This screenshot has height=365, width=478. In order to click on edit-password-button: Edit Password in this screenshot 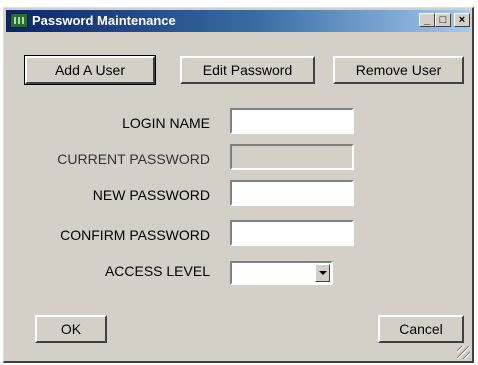, I will do `click(247, 70)`.